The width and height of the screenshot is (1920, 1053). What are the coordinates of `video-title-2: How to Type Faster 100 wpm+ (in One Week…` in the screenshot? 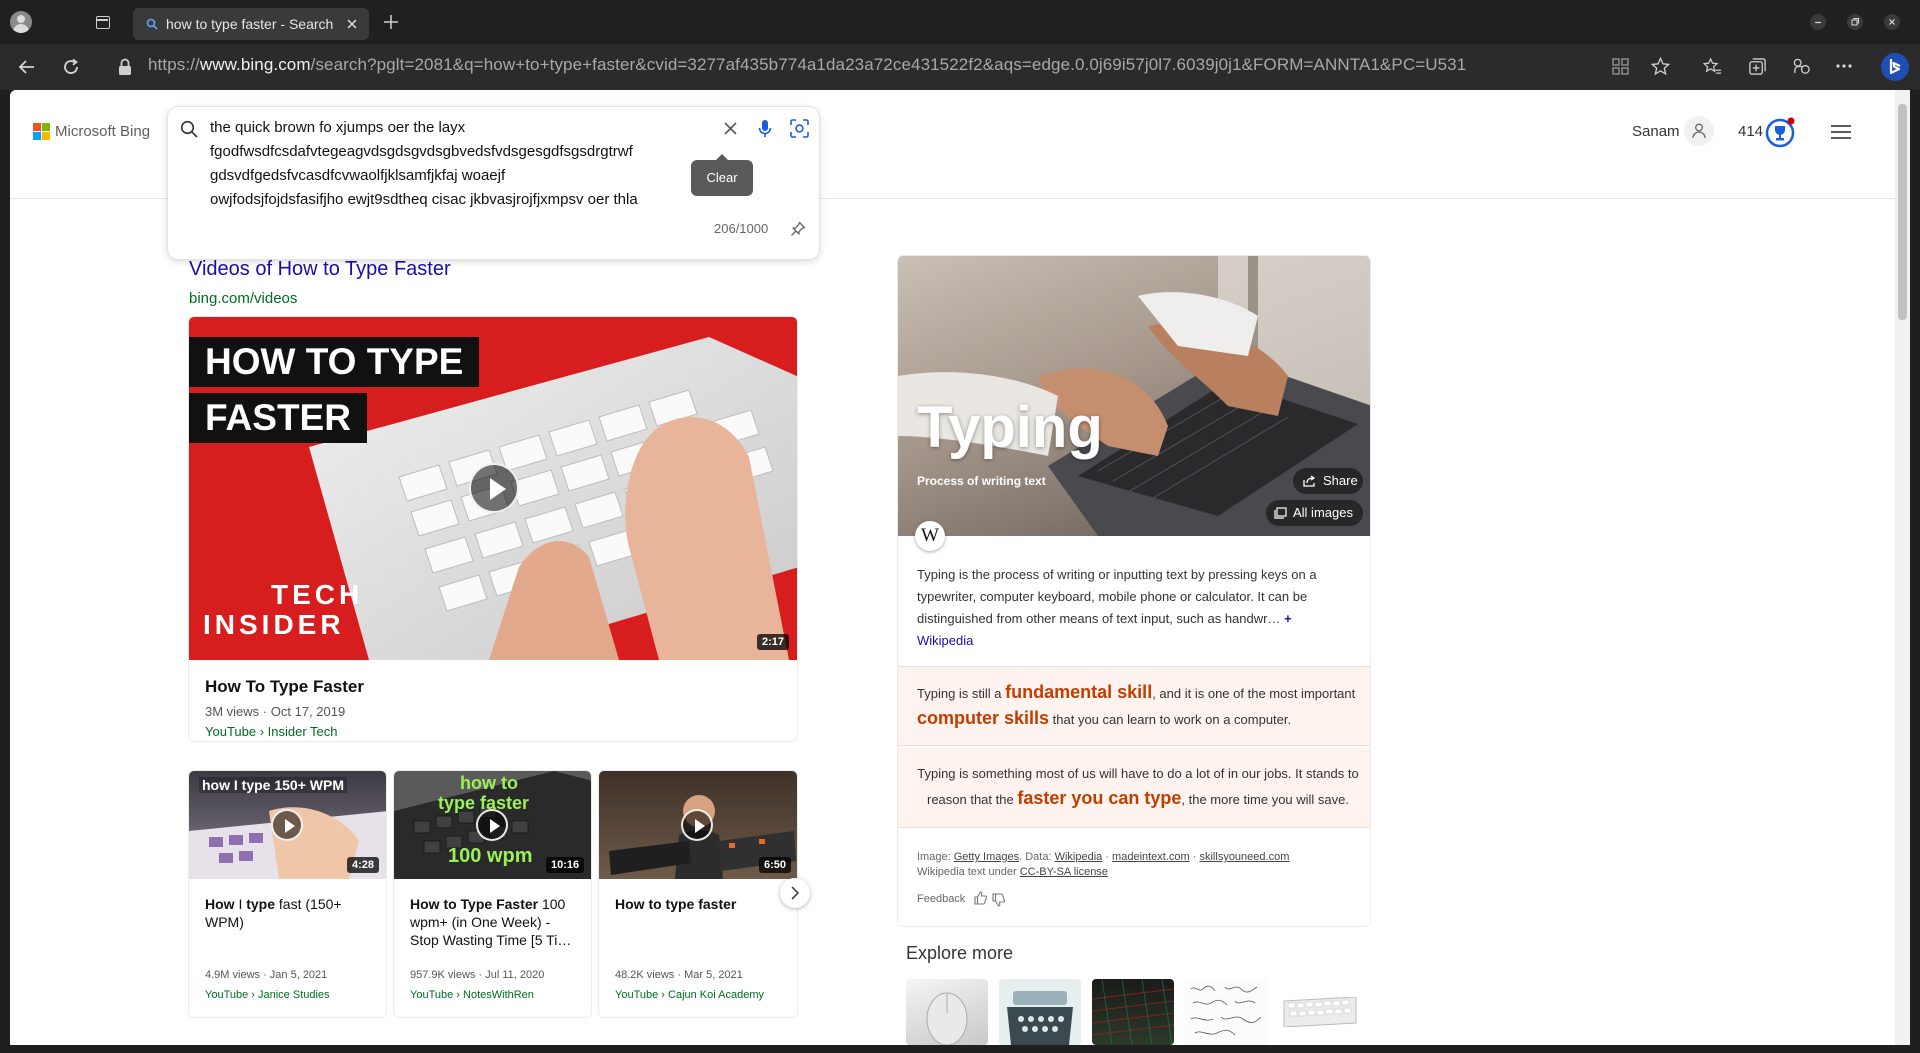 It's located at (496, 922).